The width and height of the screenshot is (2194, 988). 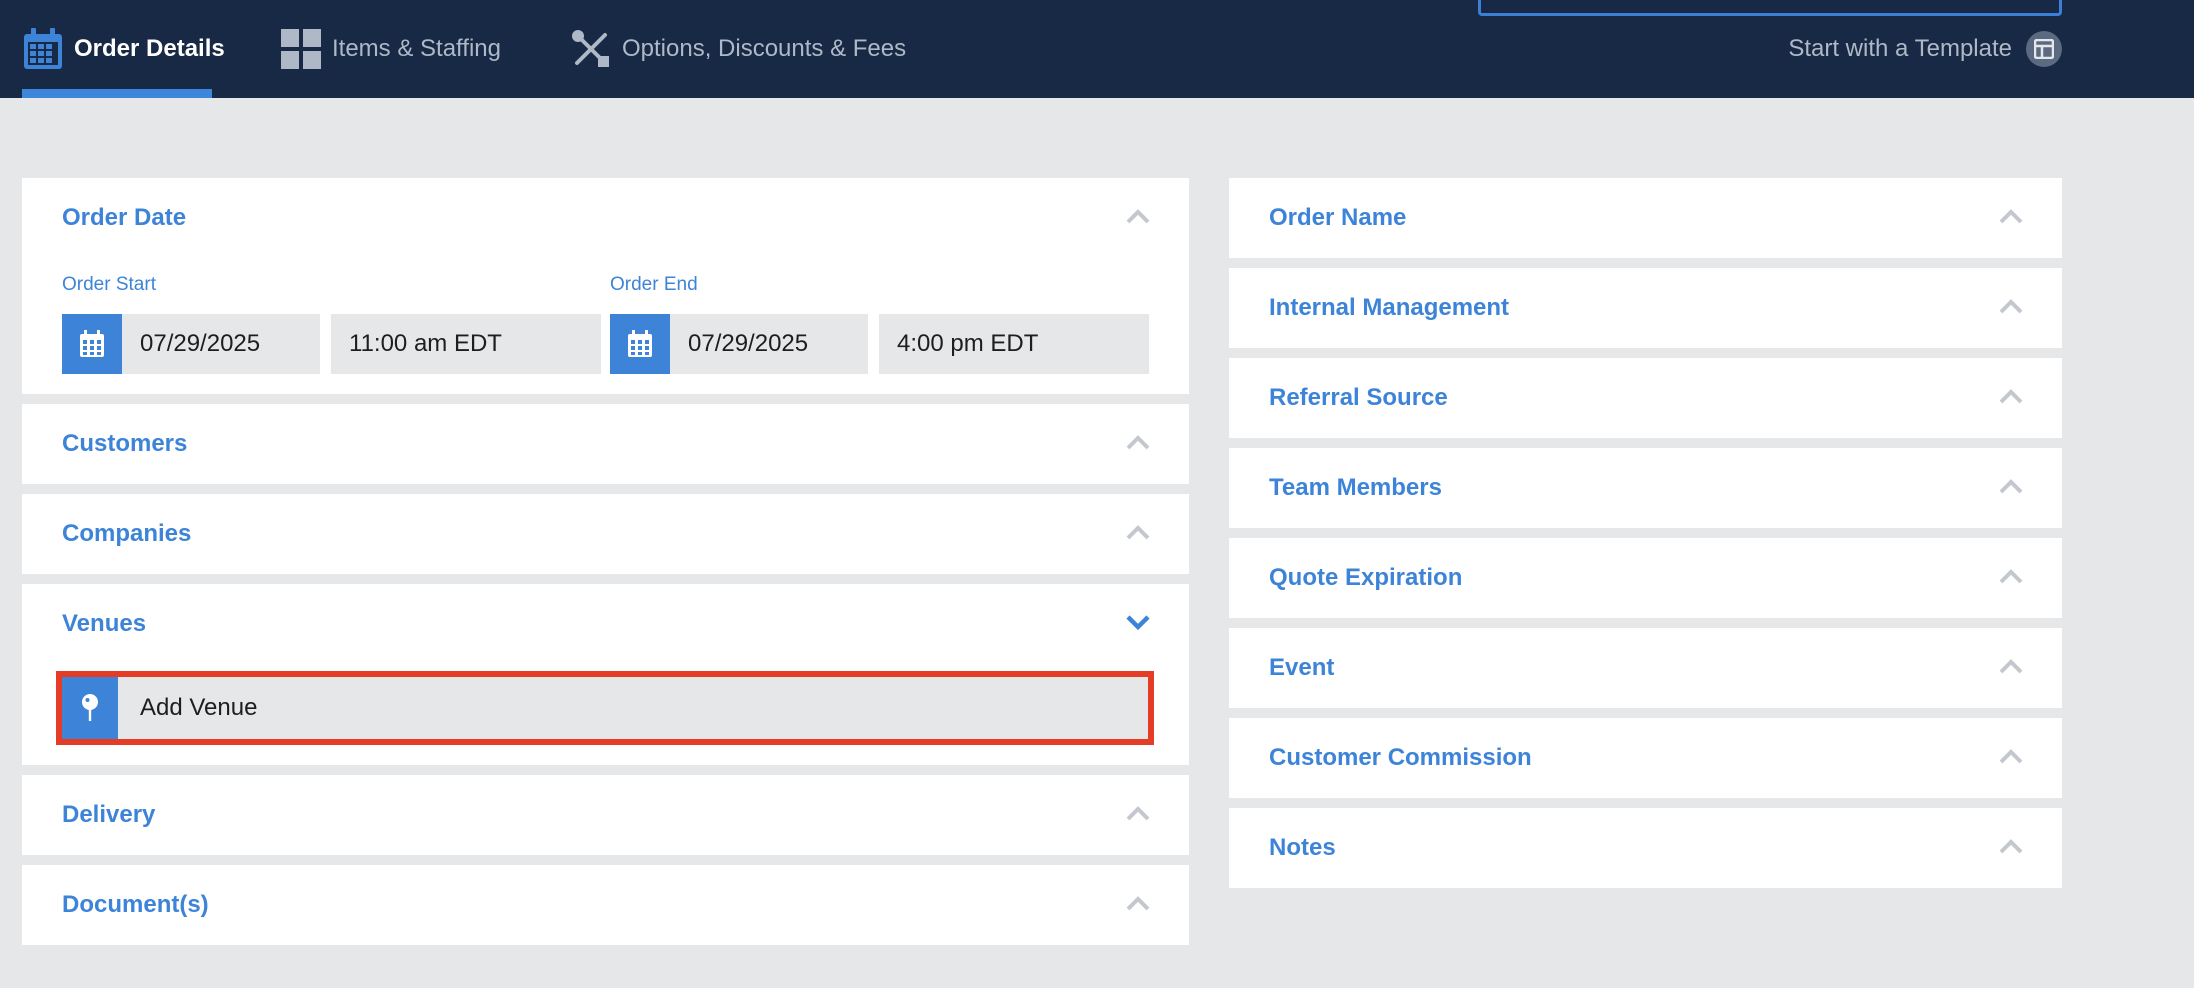 What do you see at coordinates (1645, 668) in the screenshot?
I see `panel-event: Event` at bounding box center [1645, 668].